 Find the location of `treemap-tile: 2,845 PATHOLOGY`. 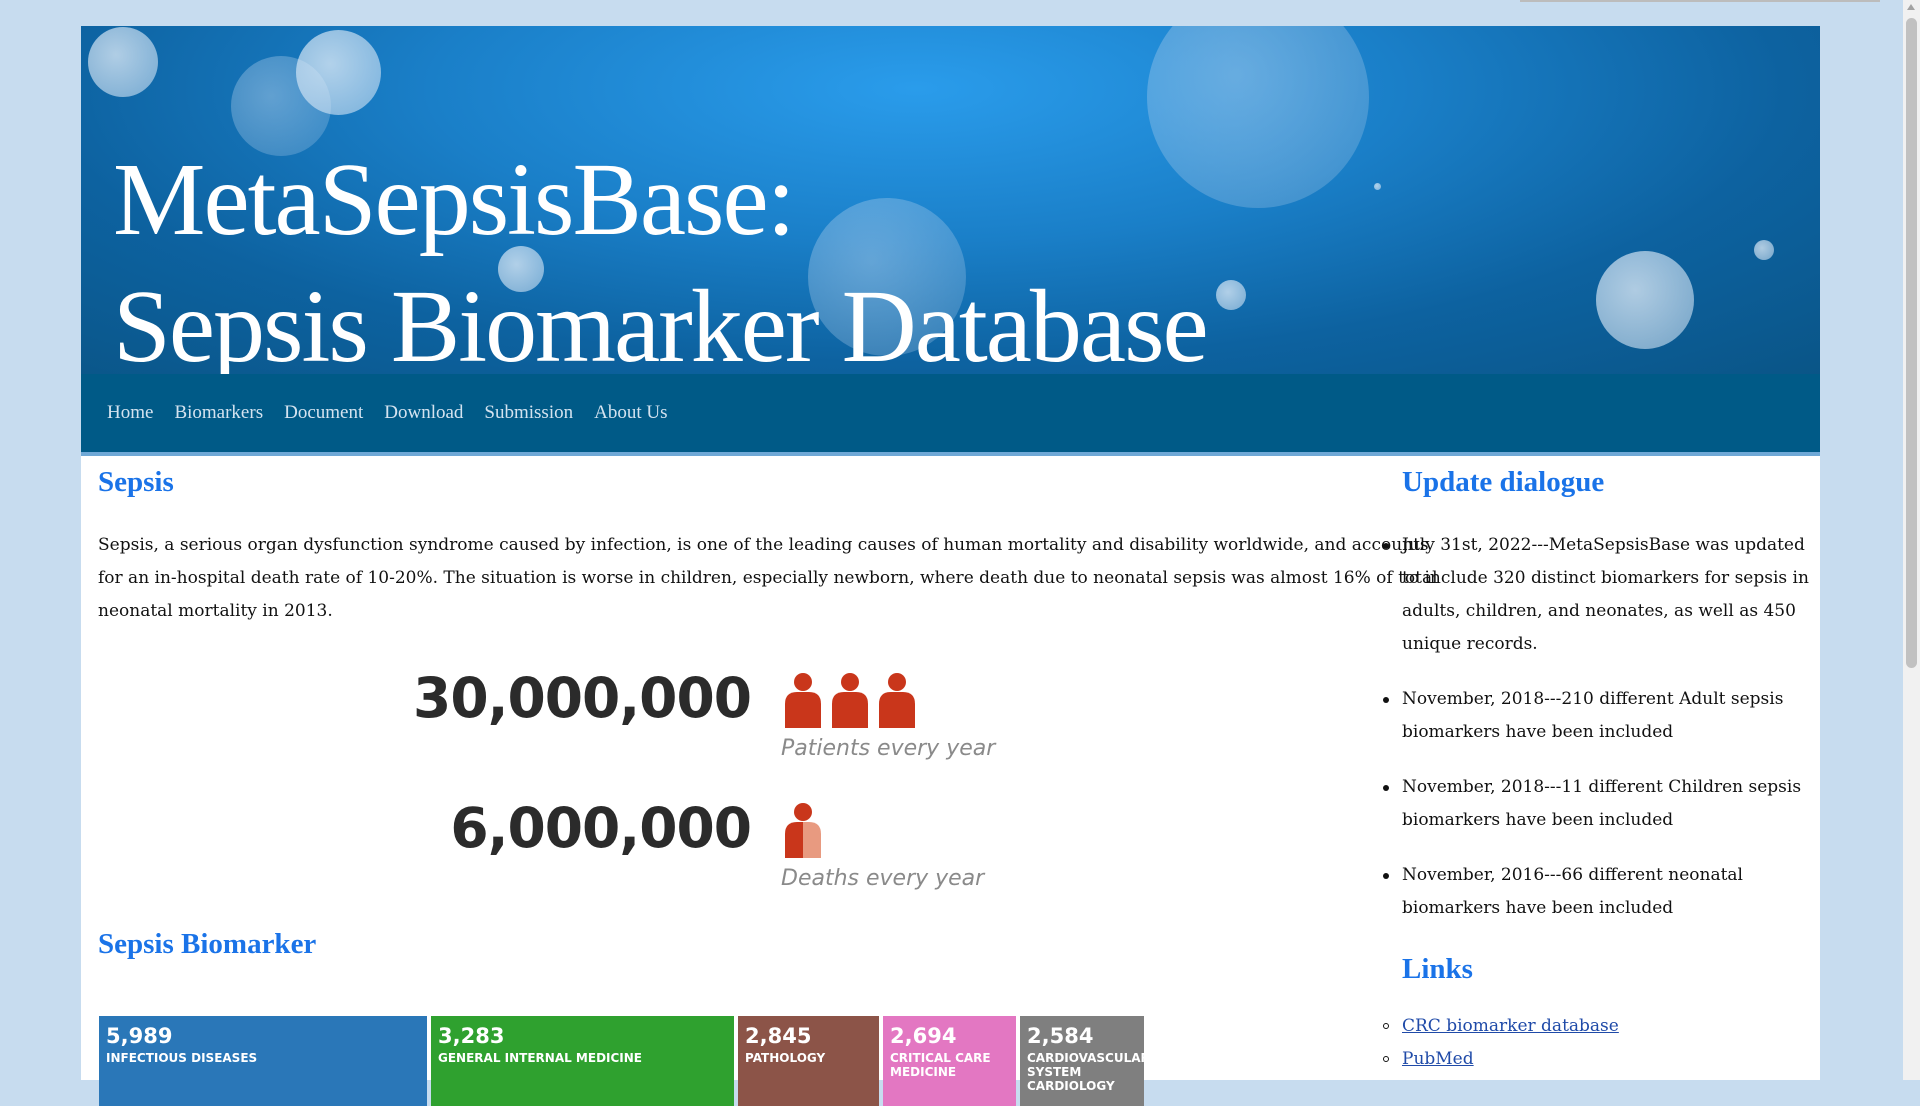

treemap-tile: 2,845 PATHOLOGY is located at coordinates (808, 1061).